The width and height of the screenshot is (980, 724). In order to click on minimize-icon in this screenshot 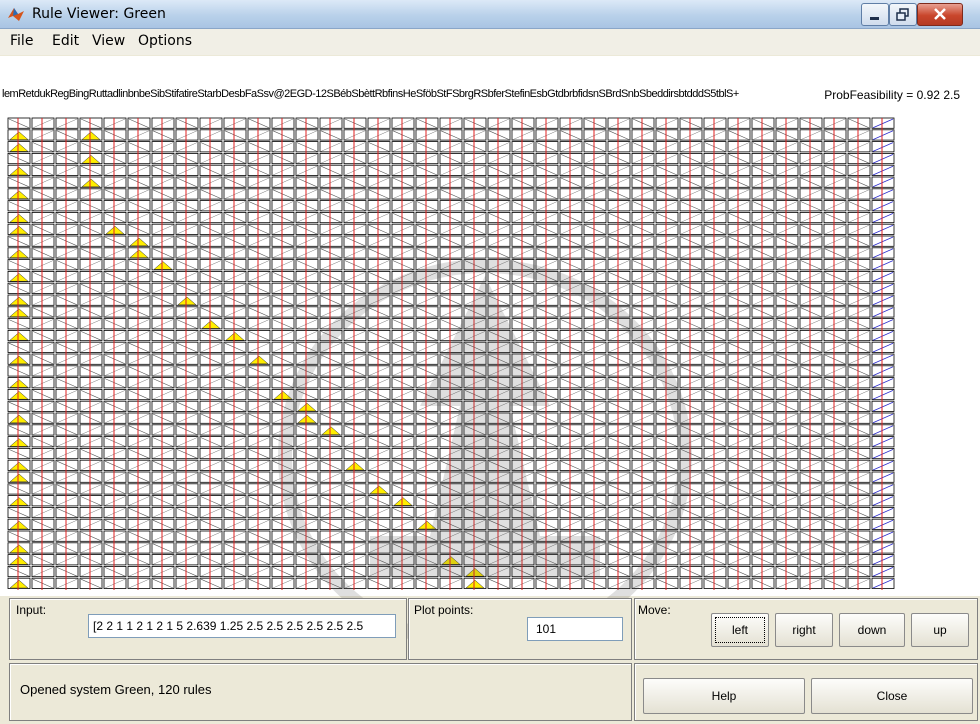, I will do `click(874, 18)`.